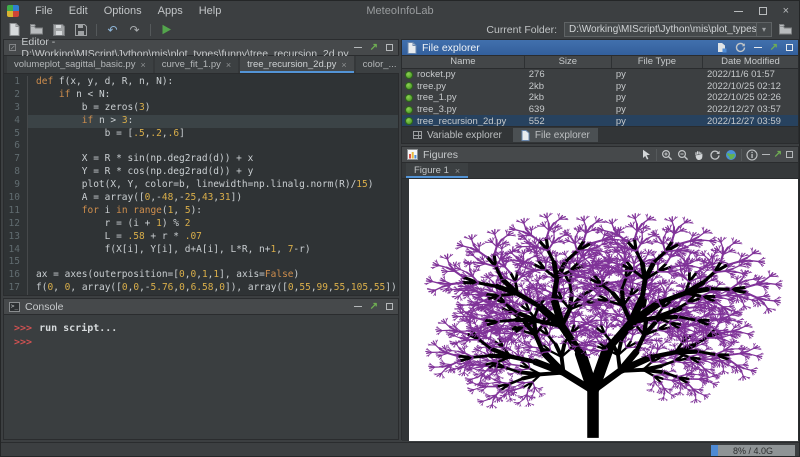 The height and width of the screenshot is (457, 800). What do you see at coordinates (196, 64) in the screenshot?
I see `editor-tab: curve_fit_1.py ×` at bounding box center [196, 64].